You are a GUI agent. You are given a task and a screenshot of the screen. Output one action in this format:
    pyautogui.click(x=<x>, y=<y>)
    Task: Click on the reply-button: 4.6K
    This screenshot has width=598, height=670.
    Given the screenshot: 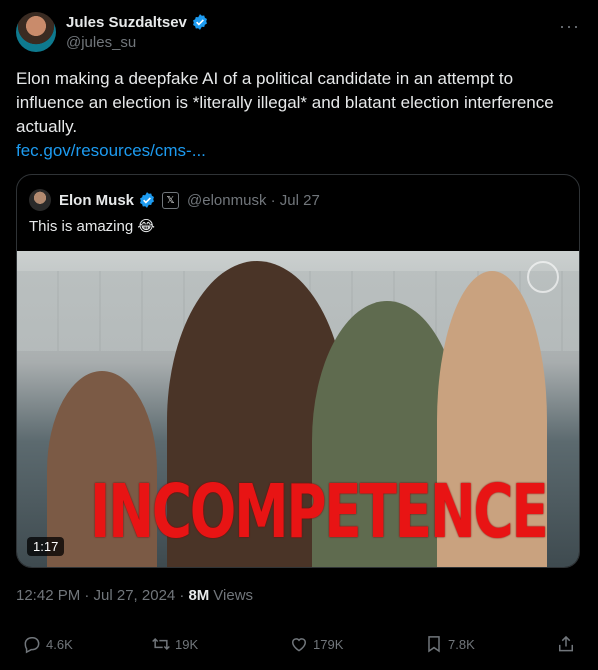 What is the action you would take?
    pyautogui.click(x=47, y=644)
    